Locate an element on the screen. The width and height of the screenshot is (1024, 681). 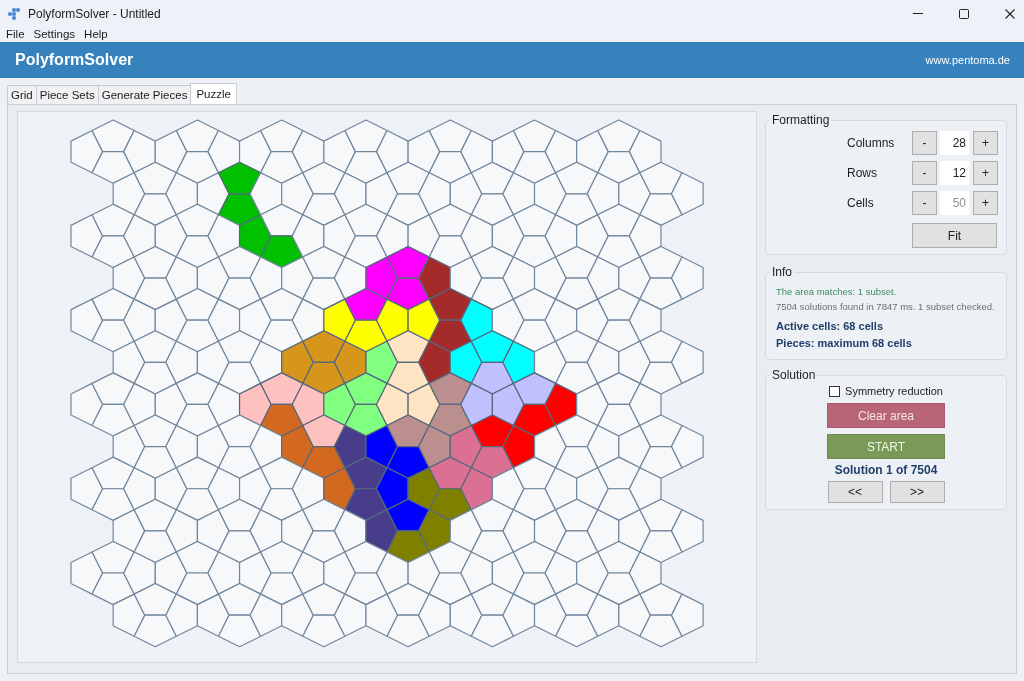
tab: Grid is located at coordinates (22, 94).